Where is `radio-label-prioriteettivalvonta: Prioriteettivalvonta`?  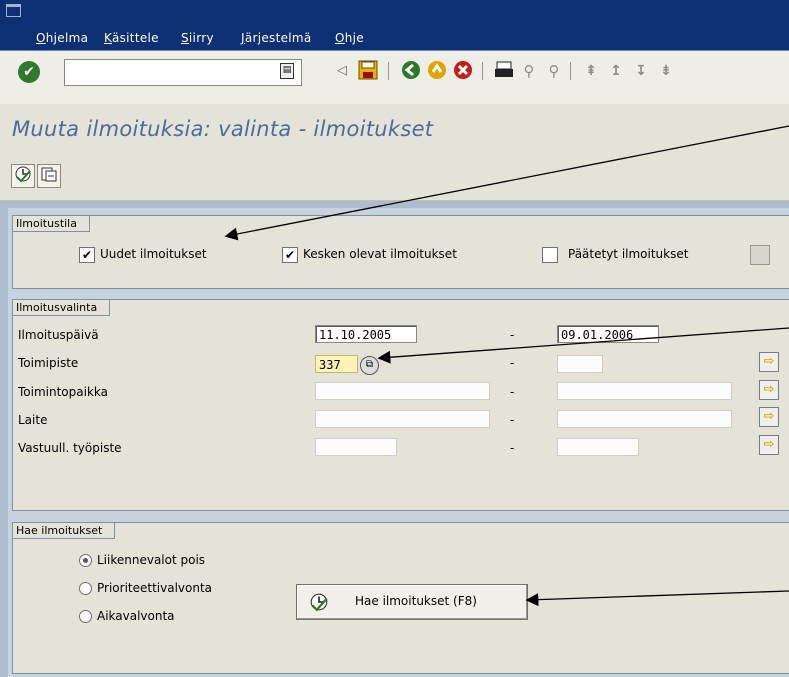 radio-label-prioriteettivalvonta: Prioriteettivalvonta is located at coordinates (155, 588).